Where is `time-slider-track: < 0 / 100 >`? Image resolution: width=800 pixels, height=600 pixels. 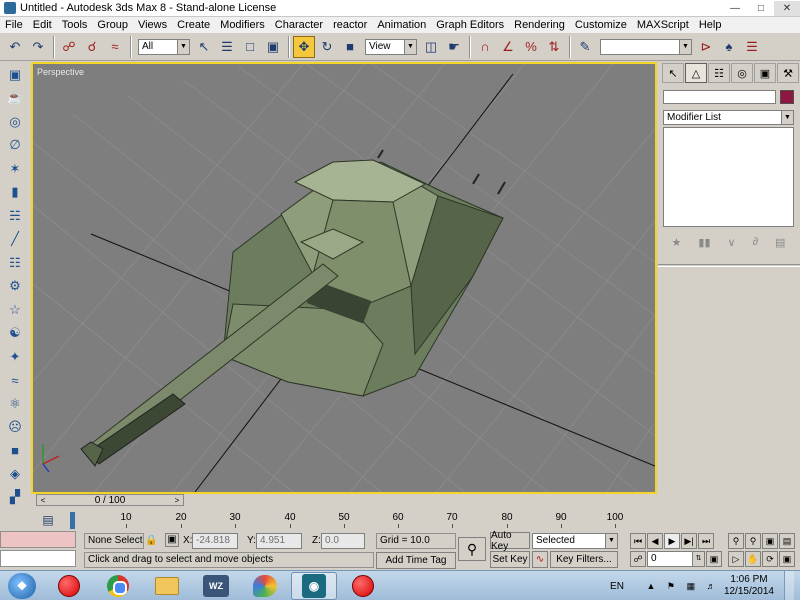 time-slider-track: < 0 / 100 > is located at coordinates (110, 500).